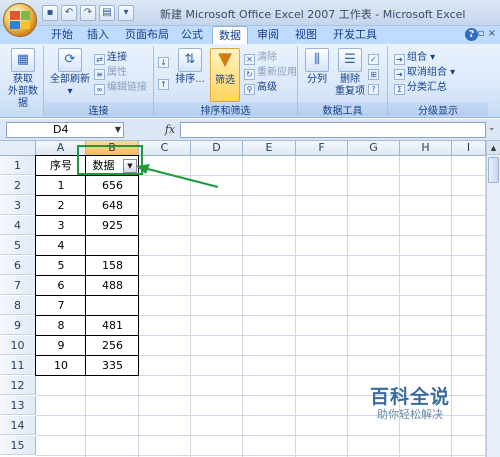 Image resolution: width=500 pixels, height=457 pixels. Describe the element at coordinates (62, 35) in the screenshot. I see `tab-home: 开始` at that location.